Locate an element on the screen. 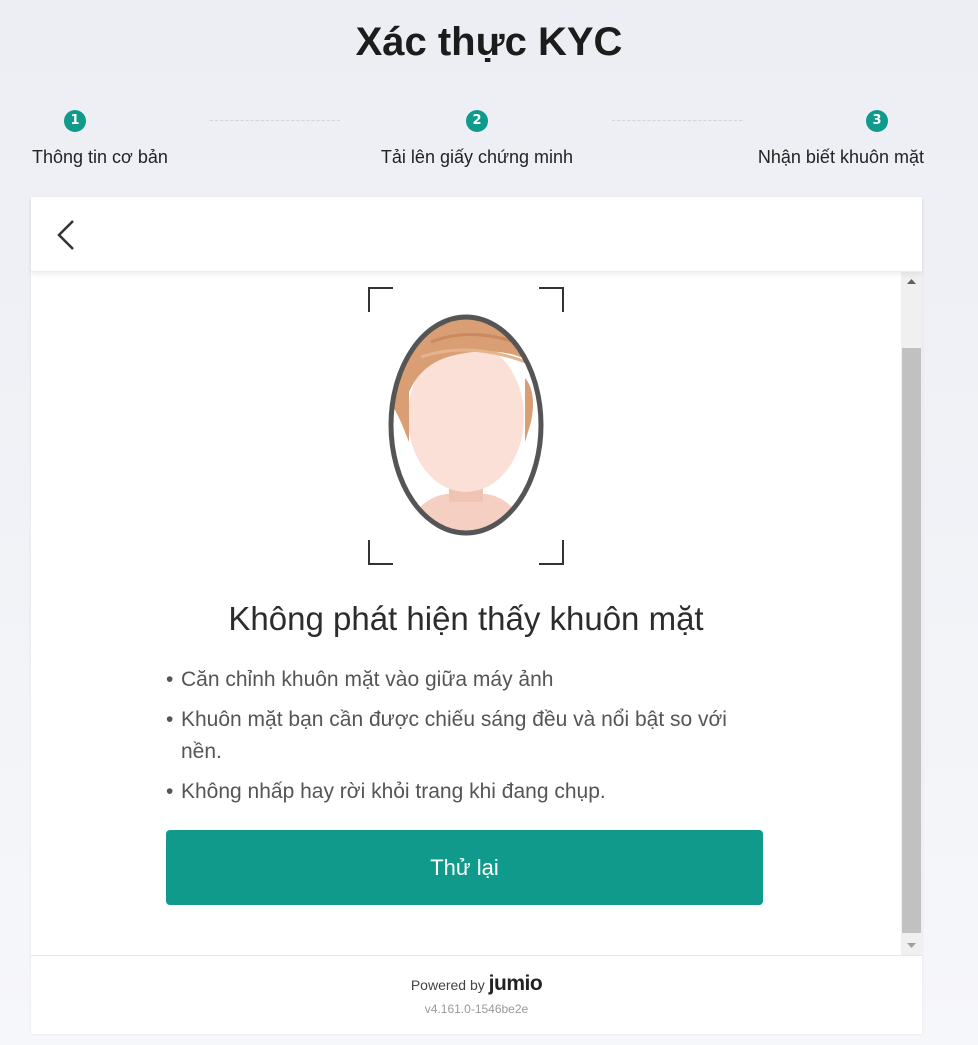 The image size is (978, 1045). scrollbar-thumb is located at coordinates (911, 640).